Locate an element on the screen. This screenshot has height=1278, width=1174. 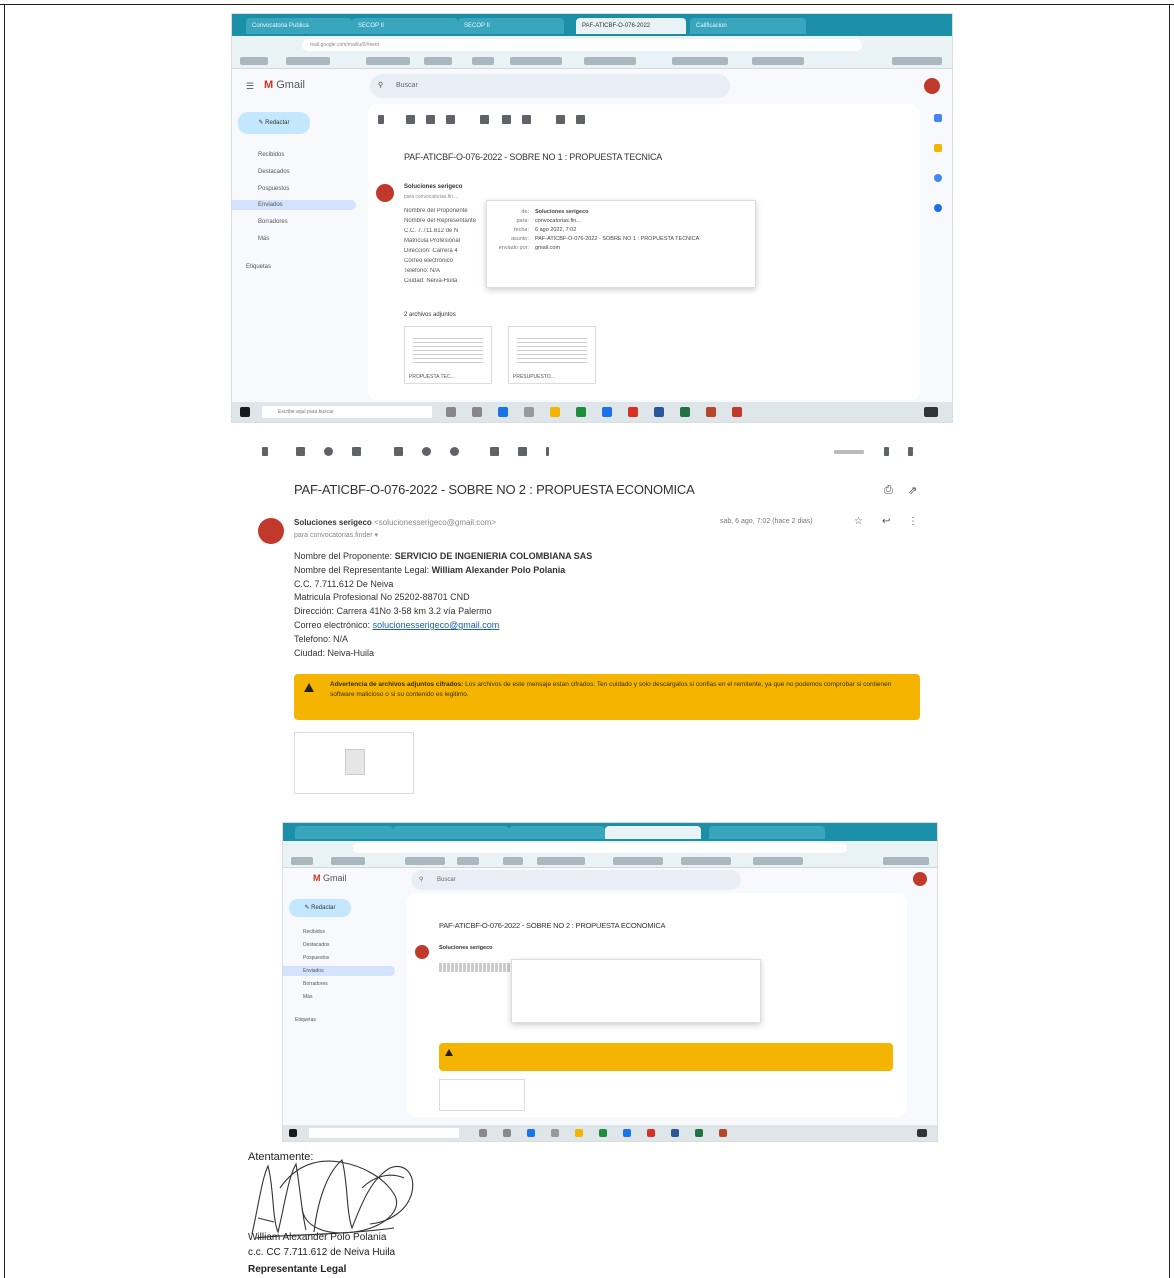
signer-role: Representante Legal is located at coordinates (297, 1269).